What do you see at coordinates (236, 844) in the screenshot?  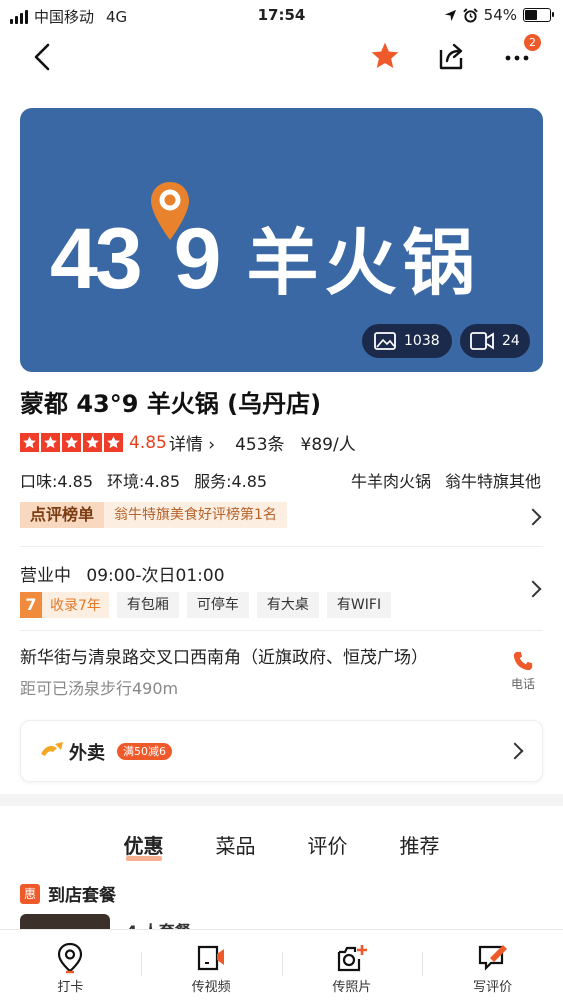 I see `tab-dishes: 菜品` at bounding box center [236, 844].